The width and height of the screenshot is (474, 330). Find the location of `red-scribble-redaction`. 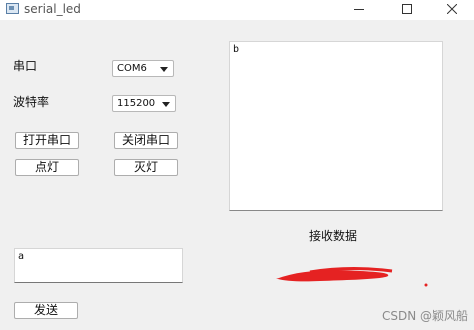

red-scribble-redaction is located at coordinates (352, 277).